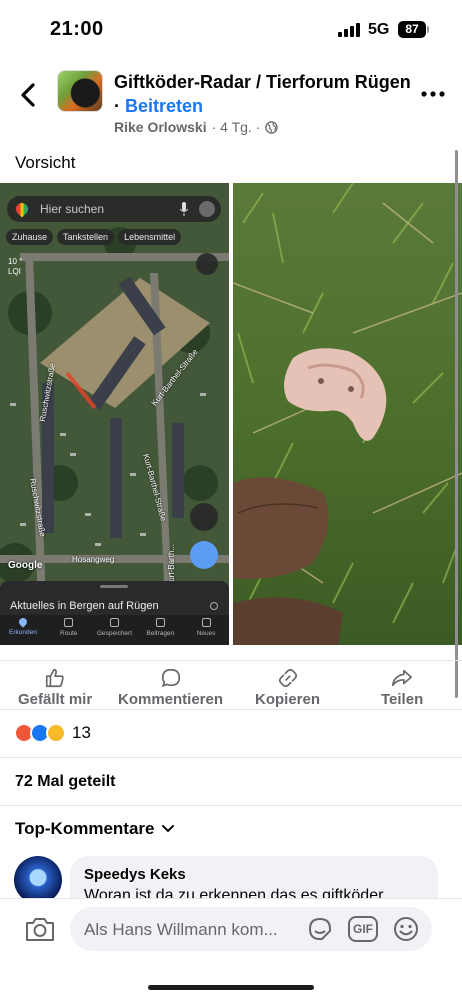 The image size is (462, 1000). What do you see at coordinates (170, 678) in the screenshot?
I see `comment-bubble-icon` at bounding box center [170, 678].